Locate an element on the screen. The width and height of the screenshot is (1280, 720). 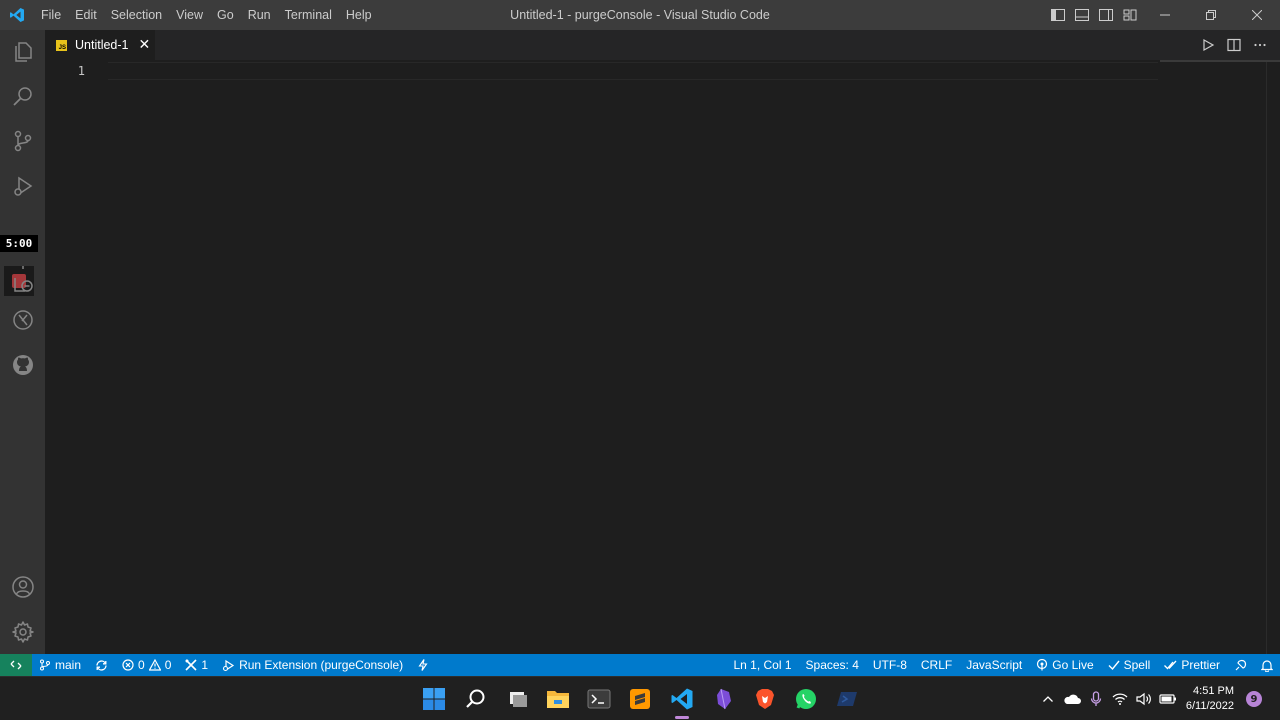
toggle-primary-sidebar-icon is located at coordinates (1058, 15).